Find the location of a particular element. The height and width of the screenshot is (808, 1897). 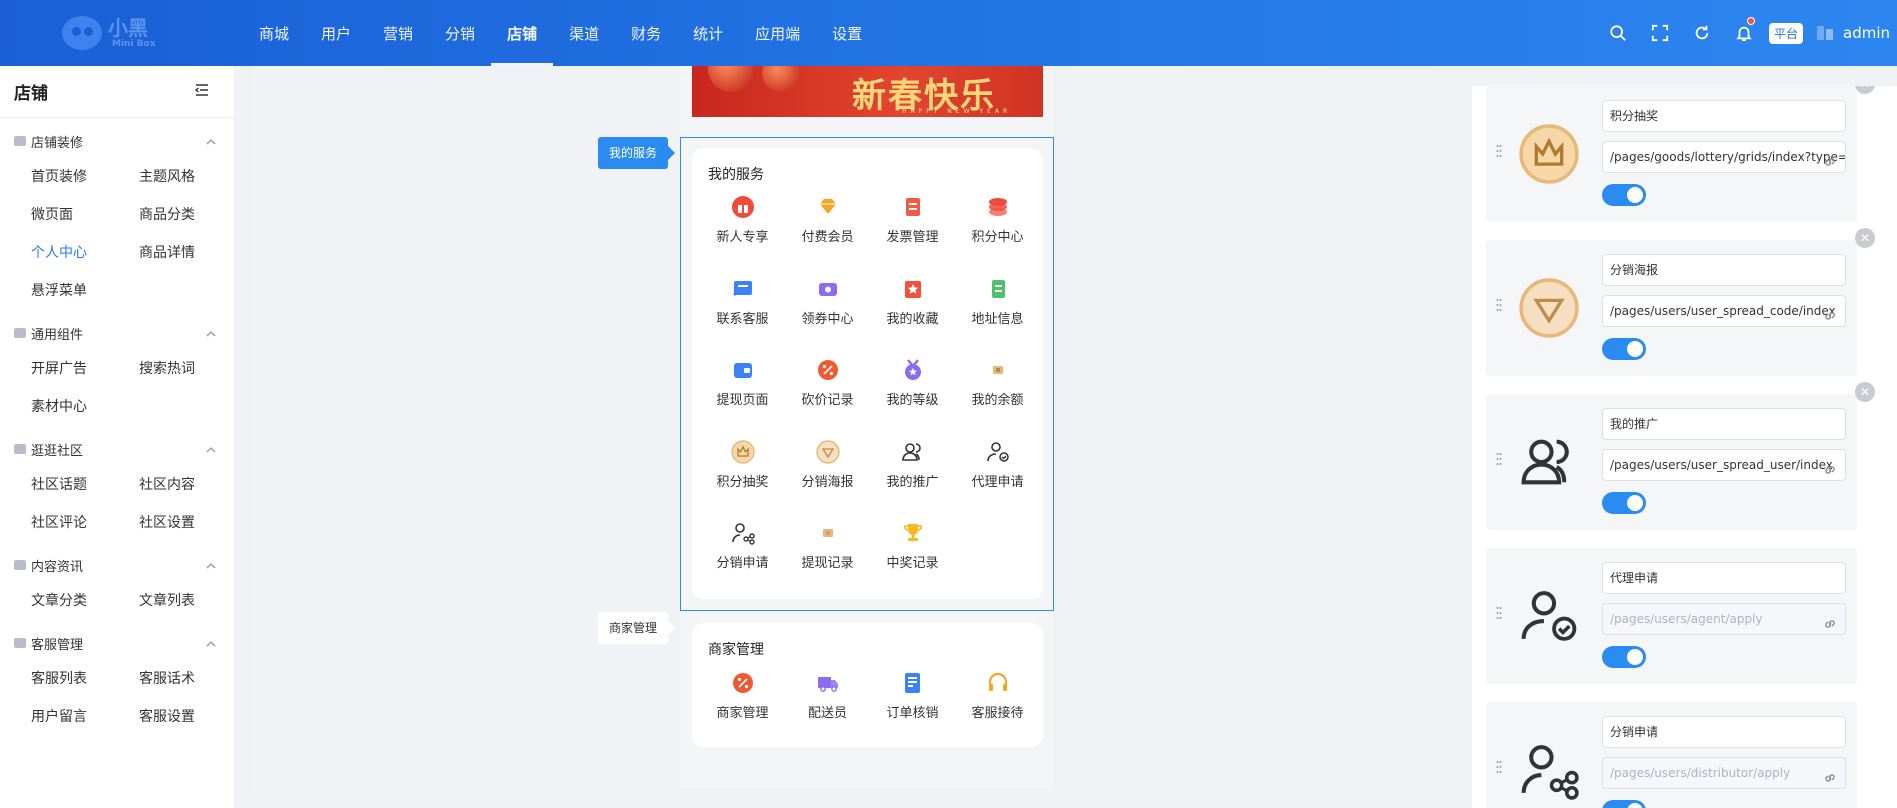

nav-item: 店铺 is located at coordinates (522, 33).